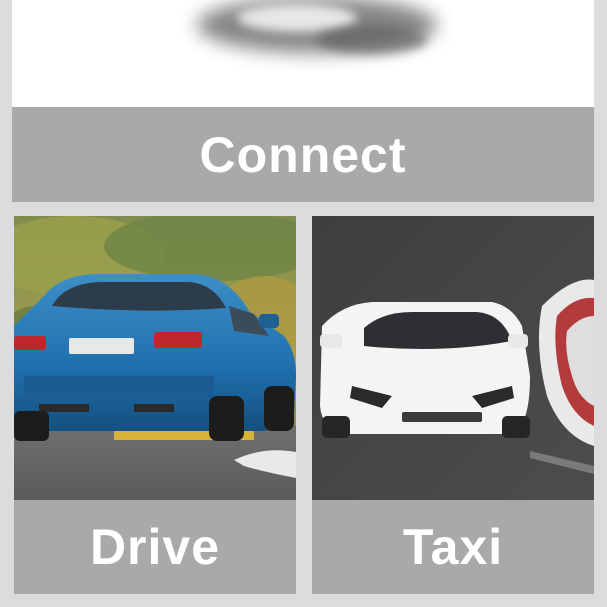 The image size is (607, 607). I want to click on drive-label-bar: Drive, so click(155, 547).